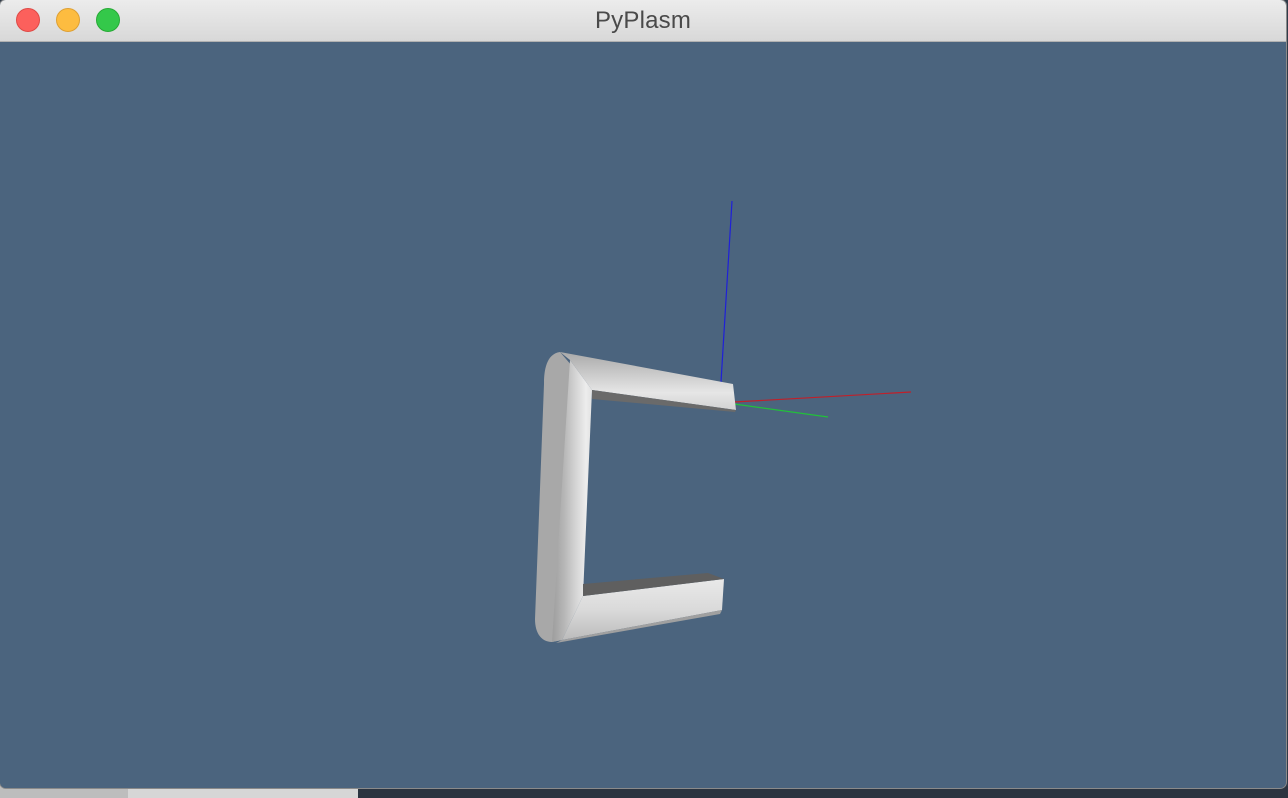 The height and width of the screenshot is (798, 1288). I want to click on z-axis, so click(726, 291).